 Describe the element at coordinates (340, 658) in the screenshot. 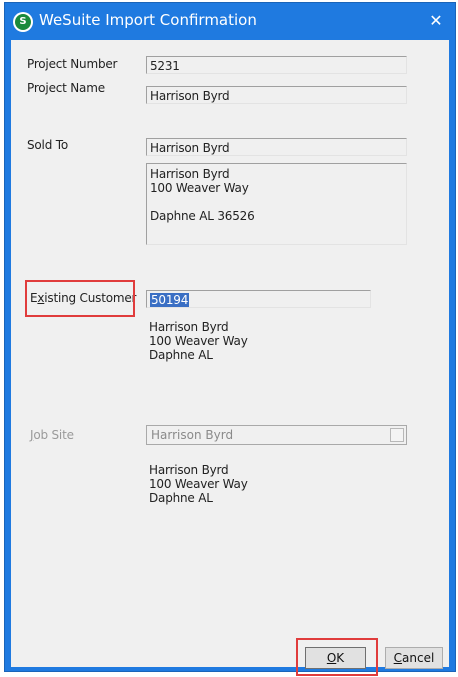

I see `ok-button-label-rest: K` at that location.